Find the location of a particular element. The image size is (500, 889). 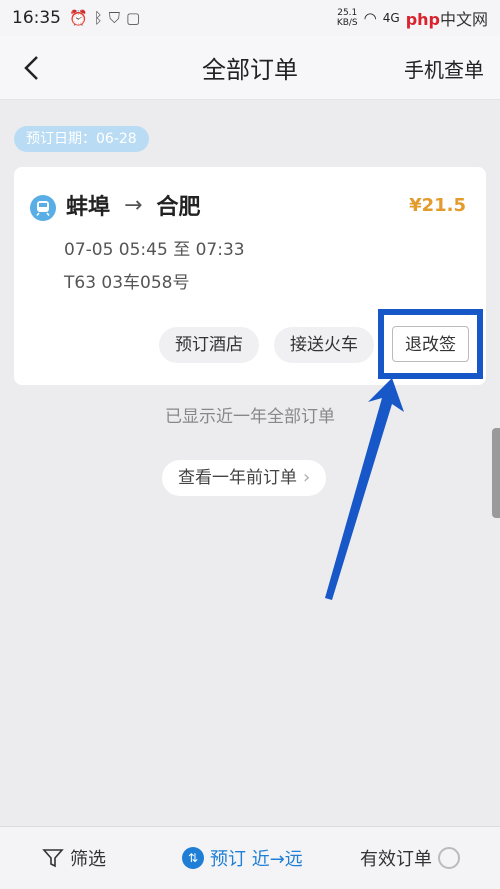

nav-bar: 全部订单 手机查单 is located at coordinates (250, 68).